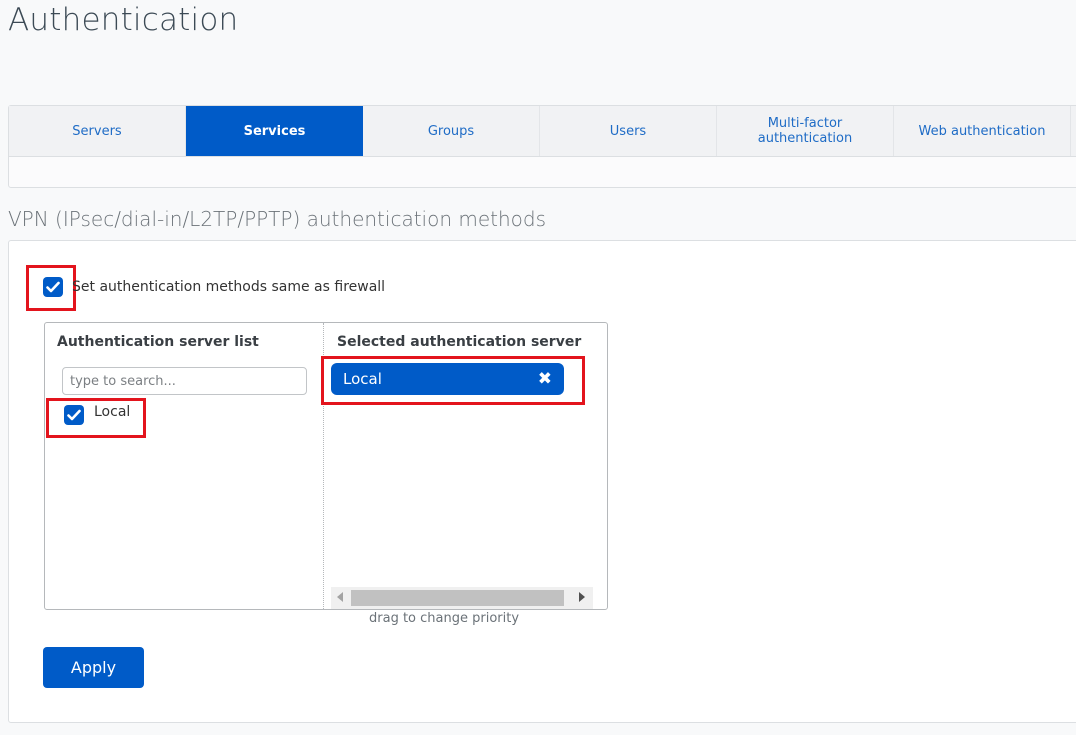 The height and width of the screenshot is (735, 1076). What do you see at coordinates (158, 342) in the screenshot?
I see `server-list-heading: Authentication server list` at bounding box center [158, 342].